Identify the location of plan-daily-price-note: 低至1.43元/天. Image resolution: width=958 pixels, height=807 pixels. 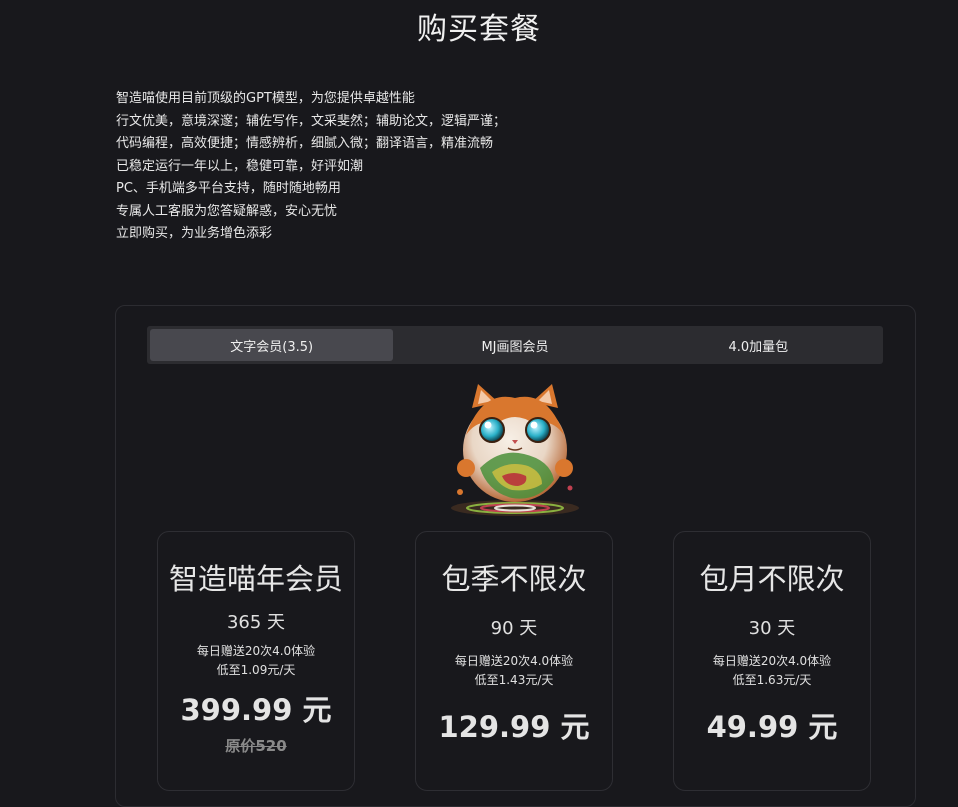
(514, 680).